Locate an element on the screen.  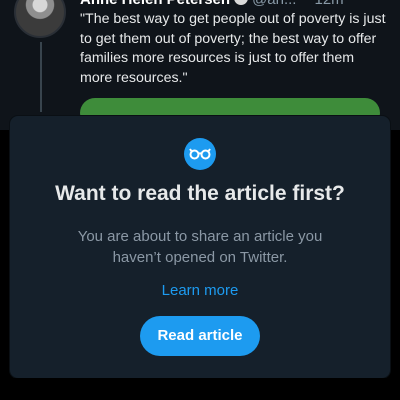
prompt-title: Want to read the article first? is located at coordinates (200, 193).